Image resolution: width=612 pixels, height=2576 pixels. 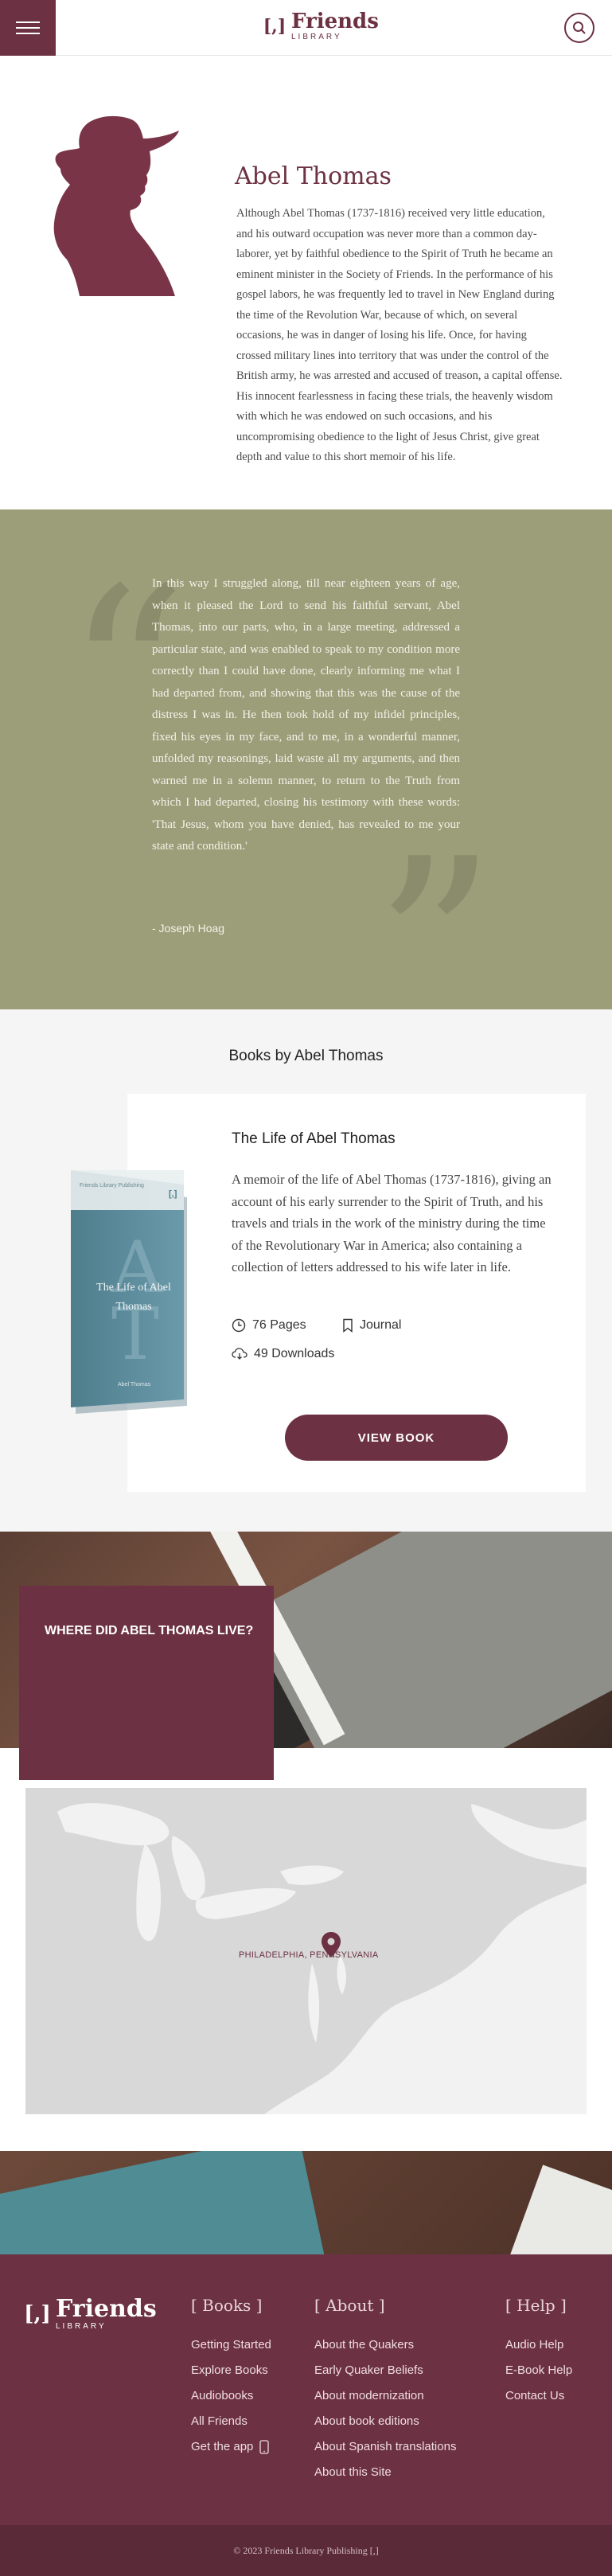 I want to click on copyright-text: © 2023 Friends Library Publishing [,], so click(x=306, y=2550).